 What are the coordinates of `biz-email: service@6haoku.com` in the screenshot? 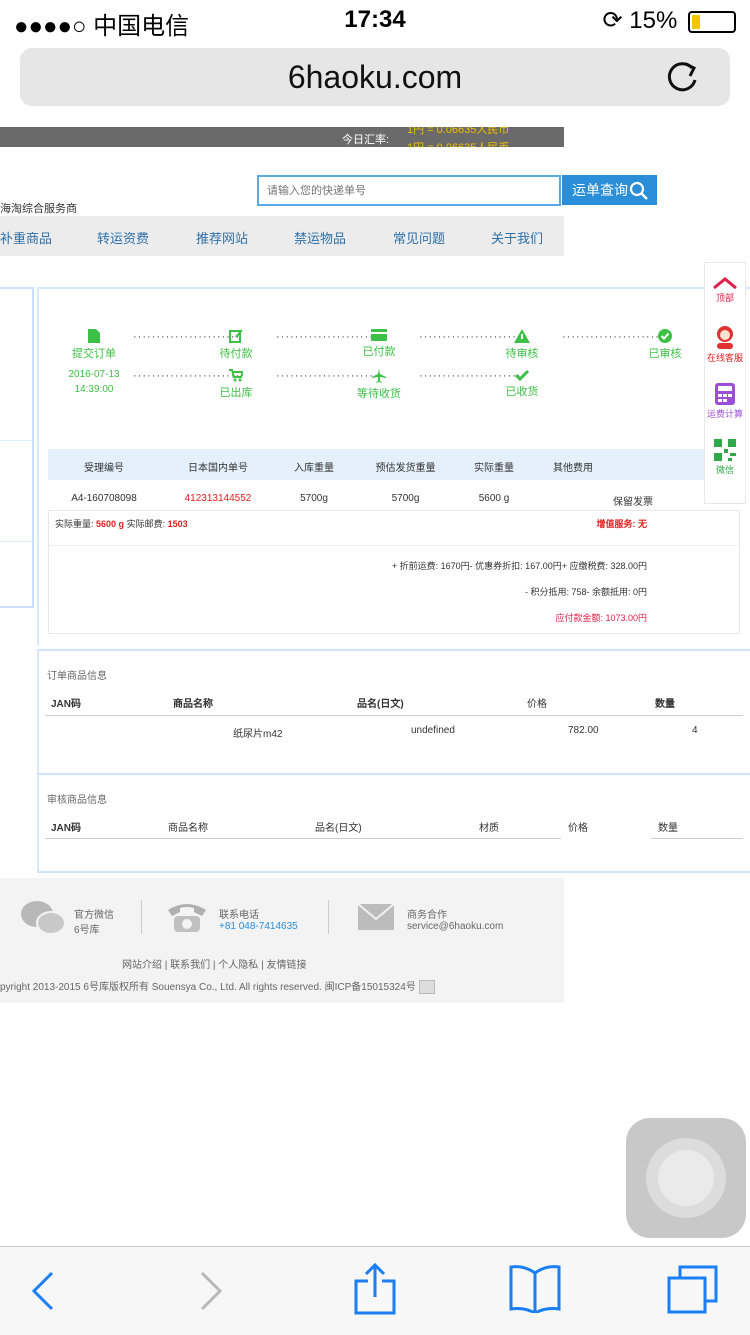 It's located at (455, 926).